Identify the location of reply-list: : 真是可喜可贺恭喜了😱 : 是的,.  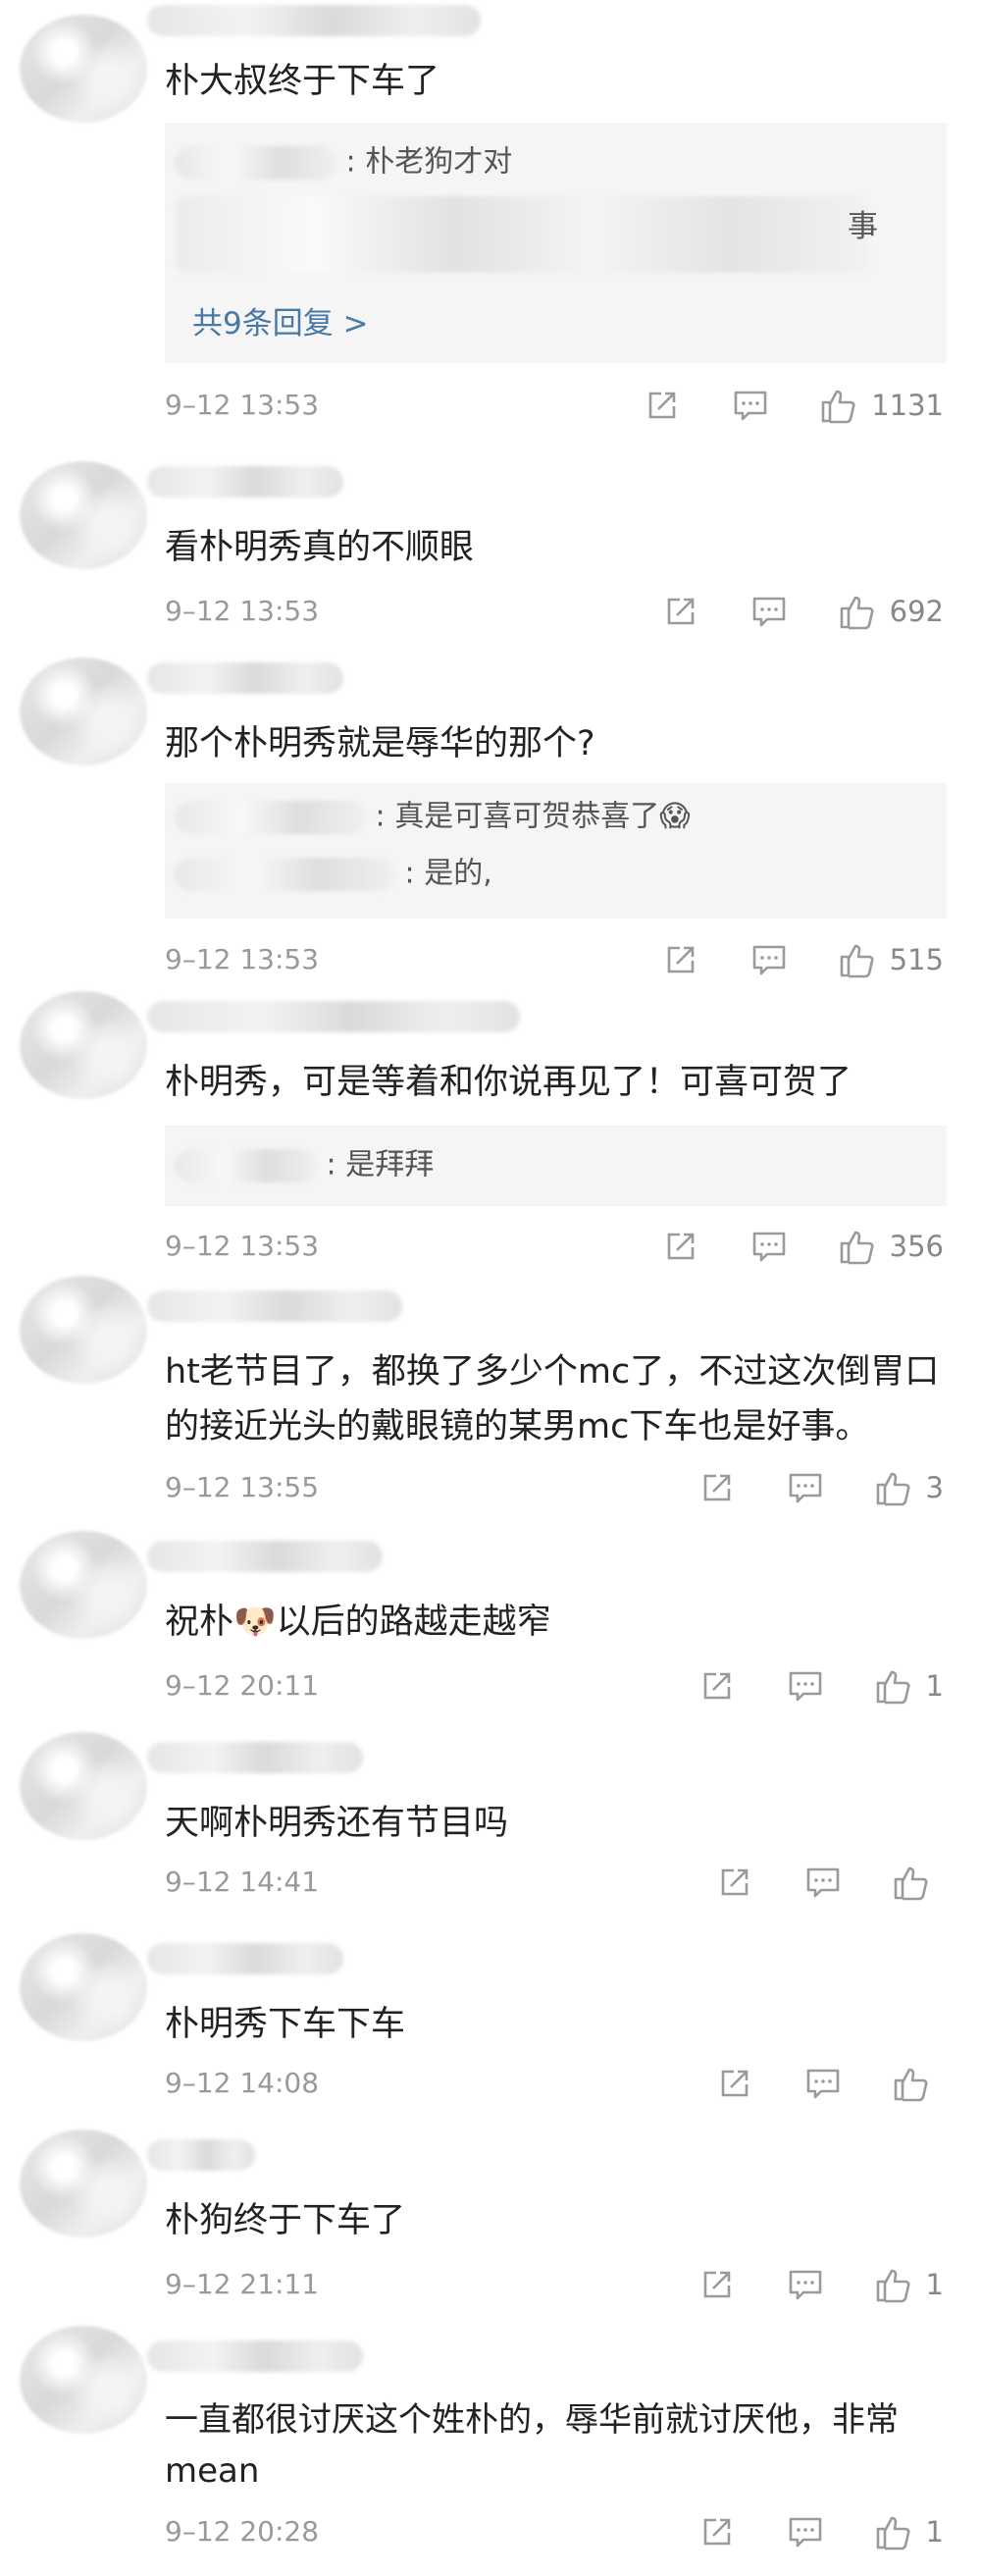
(556, 851).